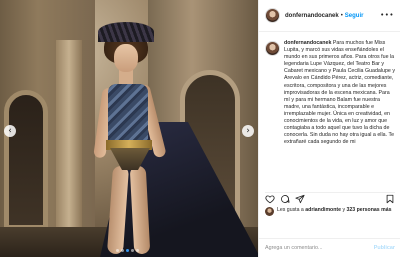  Describe the element at coordinates (323, 210) in the screenshot. I see `liker-username: adriandimonte` at that location.